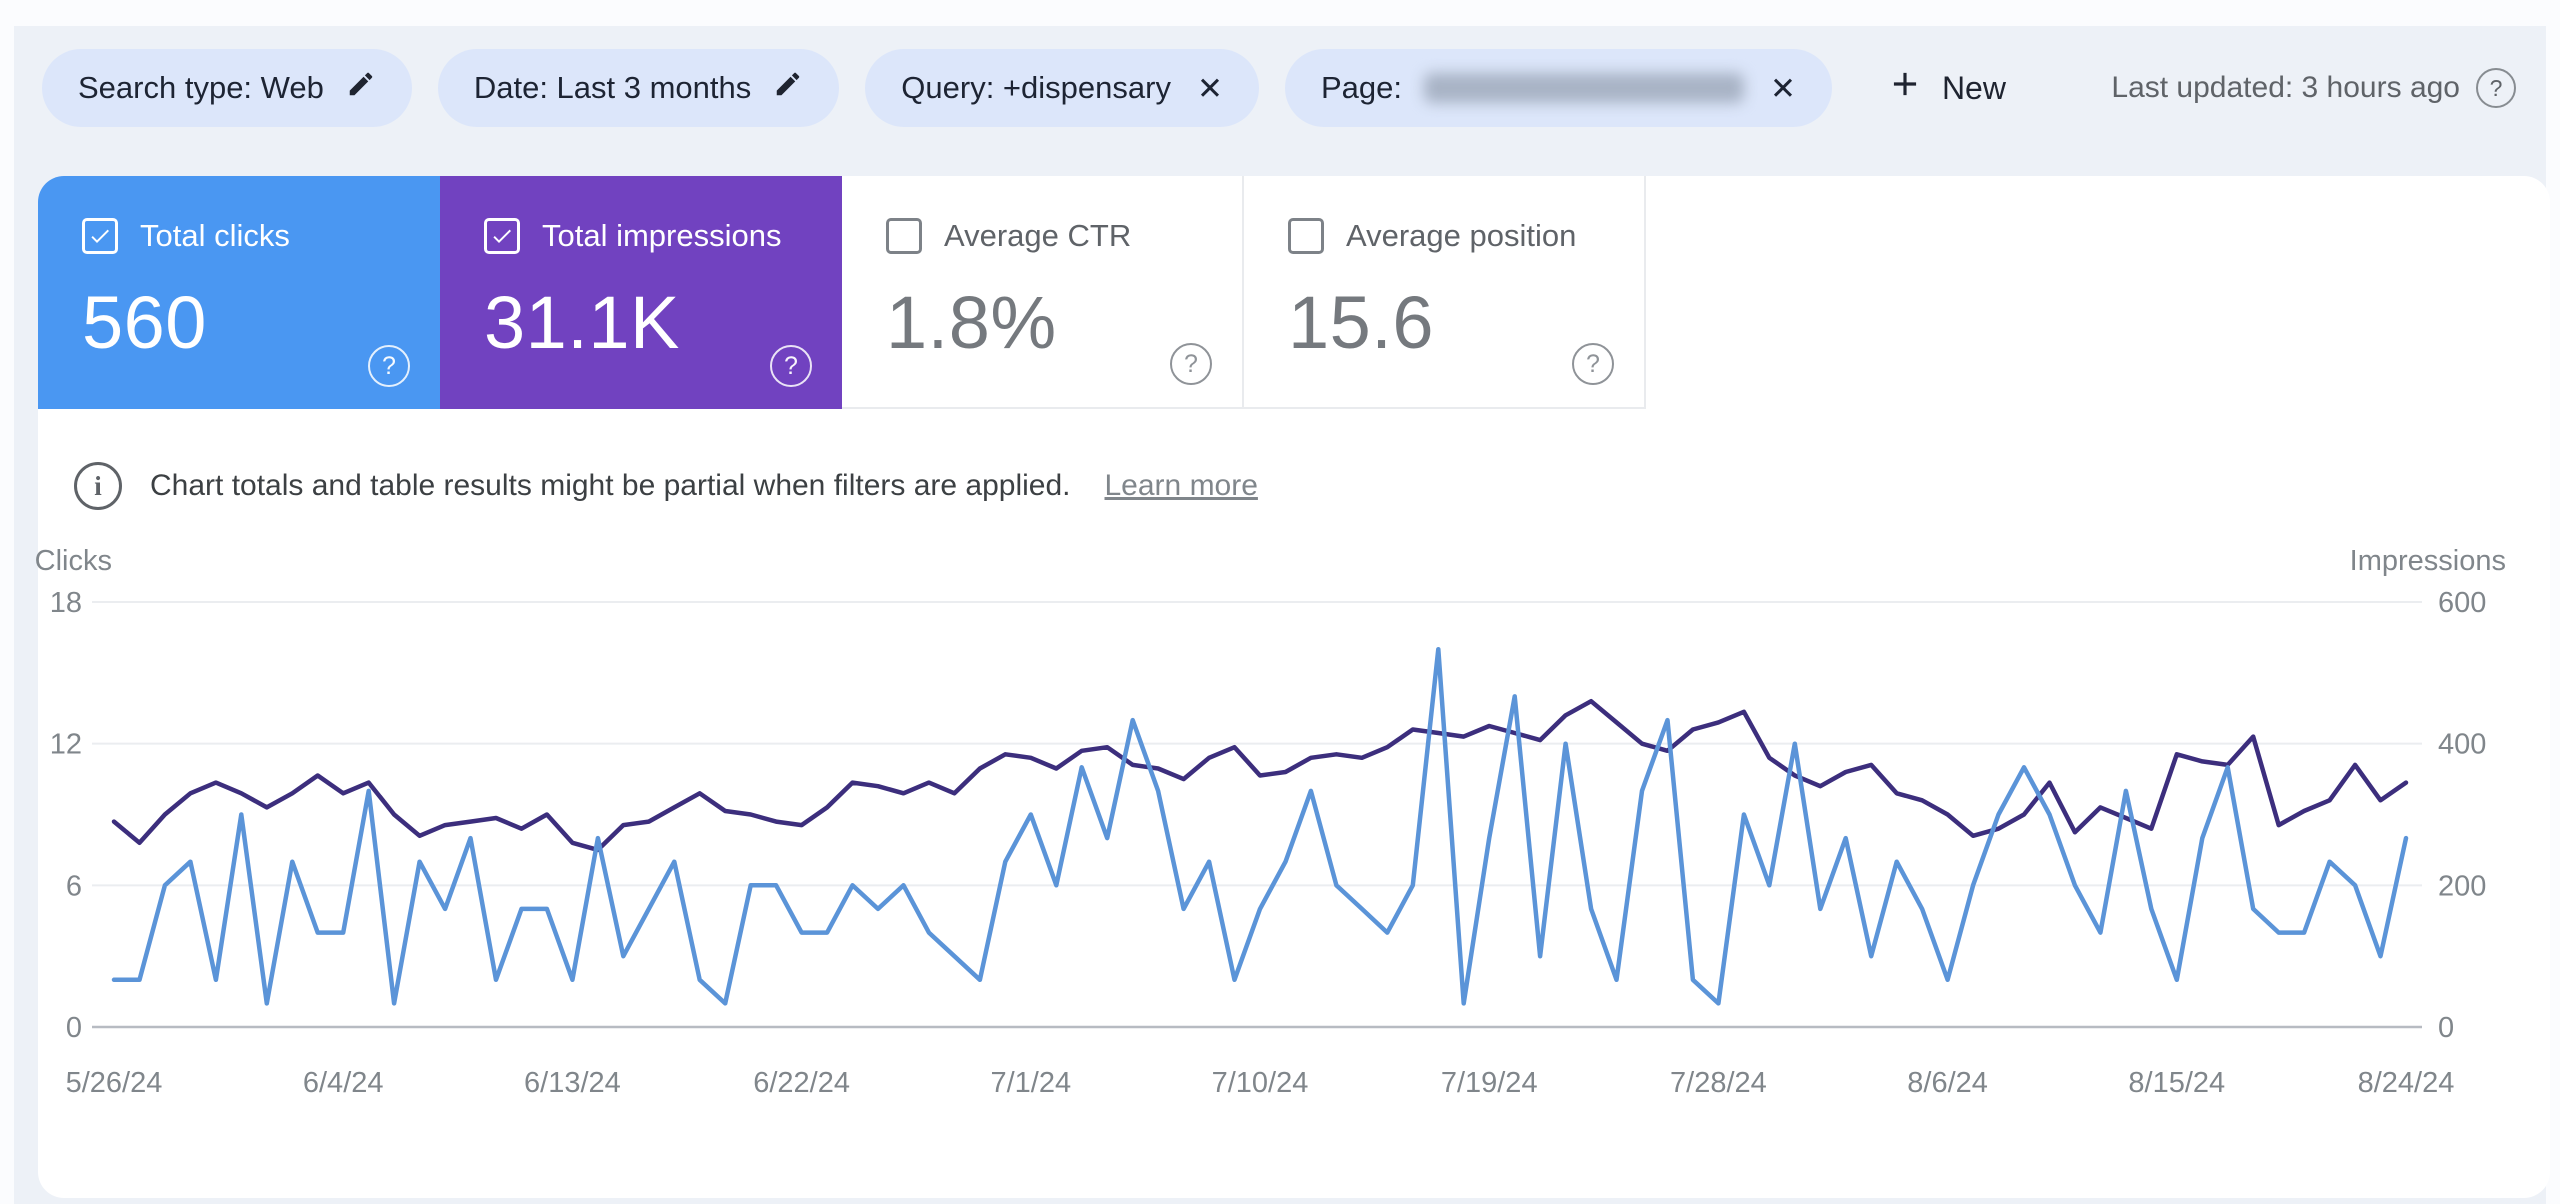 This screenshot has width=2560, height=1204. What do you see at coordinates (239, 292) in the screenshot?
I see `metric-card-total-clicks: Total clicks 560 ?` at bounding box center [239, 292].